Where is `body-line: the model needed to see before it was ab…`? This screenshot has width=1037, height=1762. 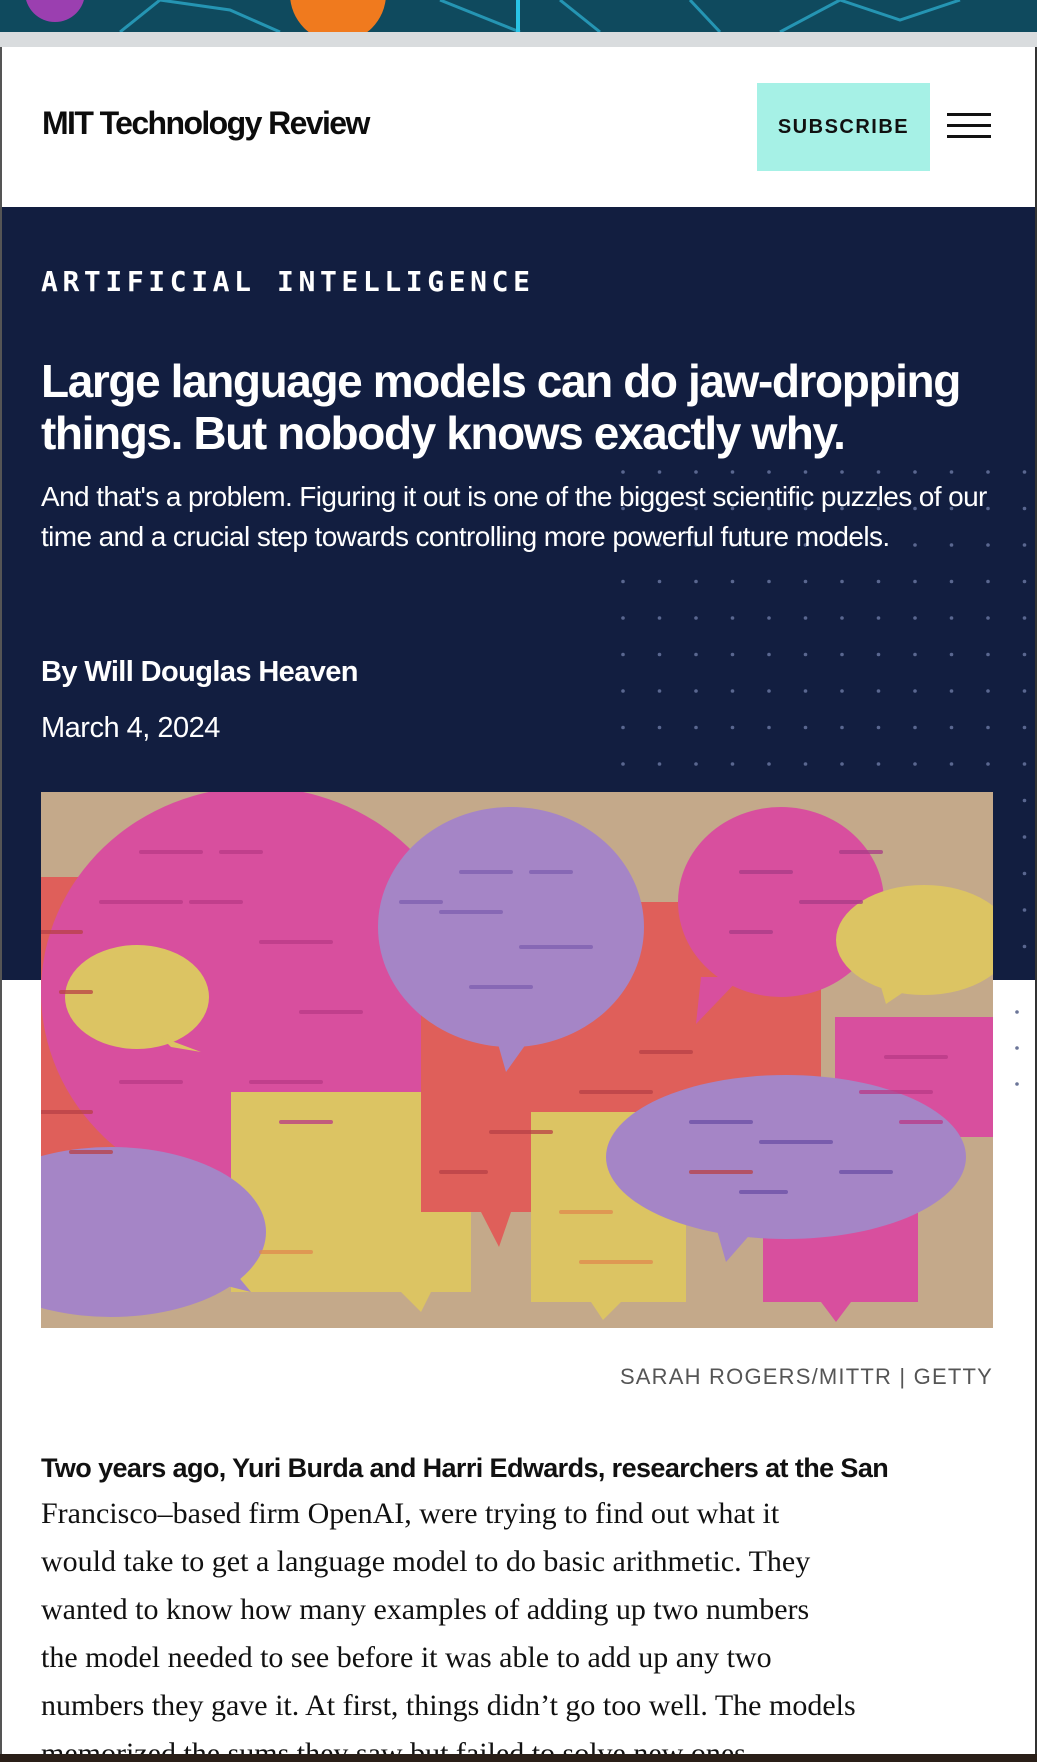
body-line: the model needed to see before it was ab… is located at coordinates (406, 1657).